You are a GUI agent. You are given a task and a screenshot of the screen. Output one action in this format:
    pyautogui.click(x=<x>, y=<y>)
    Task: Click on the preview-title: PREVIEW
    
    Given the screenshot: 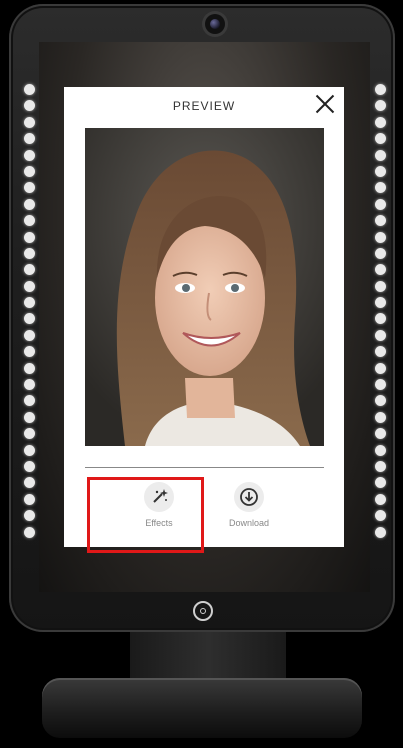 What is the action you would take?
    pyautogui.click(x=204, y=106)
    